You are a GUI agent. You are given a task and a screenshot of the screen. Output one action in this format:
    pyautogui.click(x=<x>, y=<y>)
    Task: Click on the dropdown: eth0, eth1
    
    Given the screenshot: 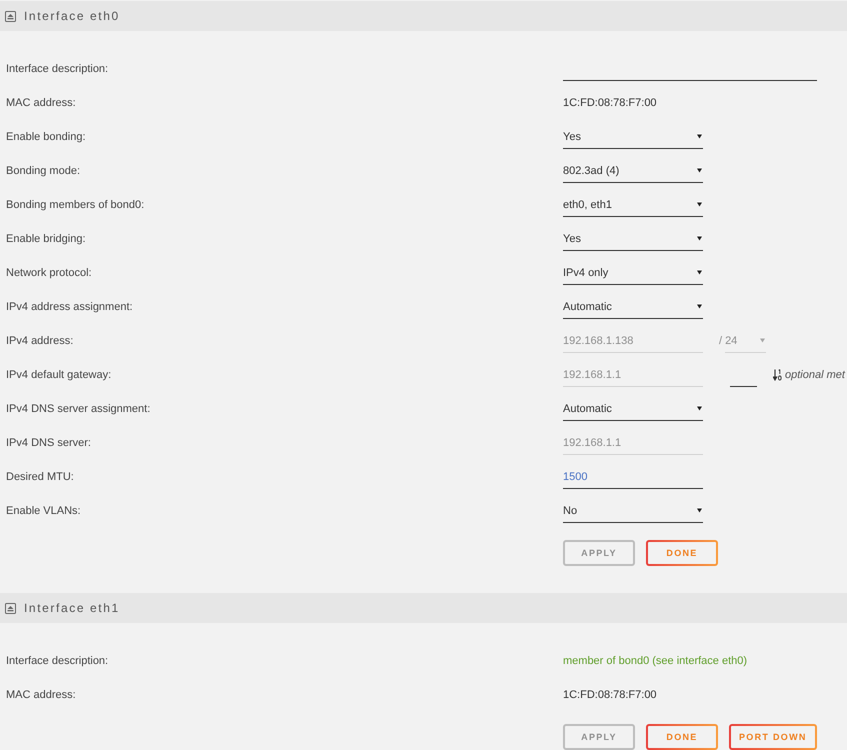 What is the action you would take?
    pyautogui.click(x=633, y=205)
    